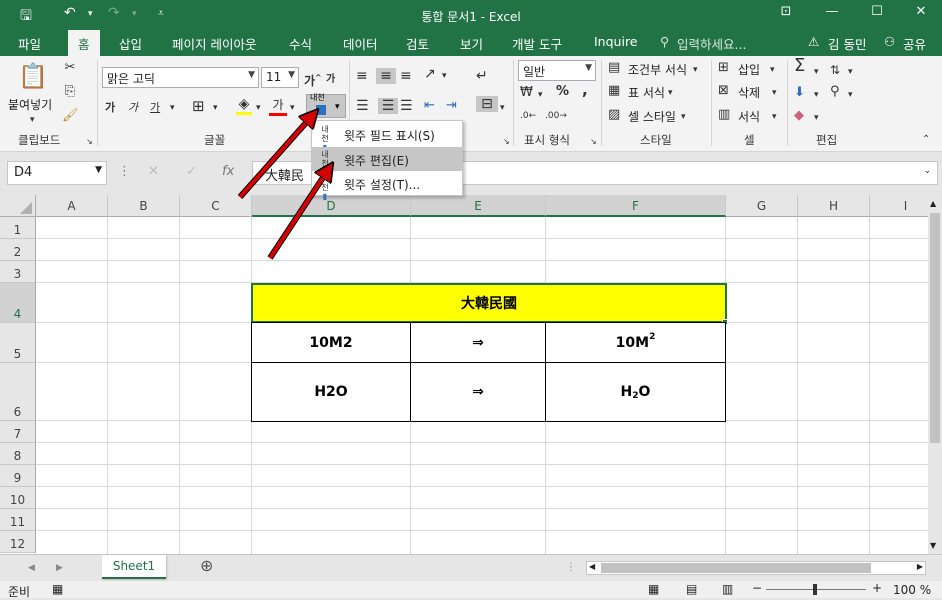 The height and width of the screenshot is (600, 942). Describe the element at coordinates (877, 588) in the screenshot. I see `zoom-in-icon: +` at that location.